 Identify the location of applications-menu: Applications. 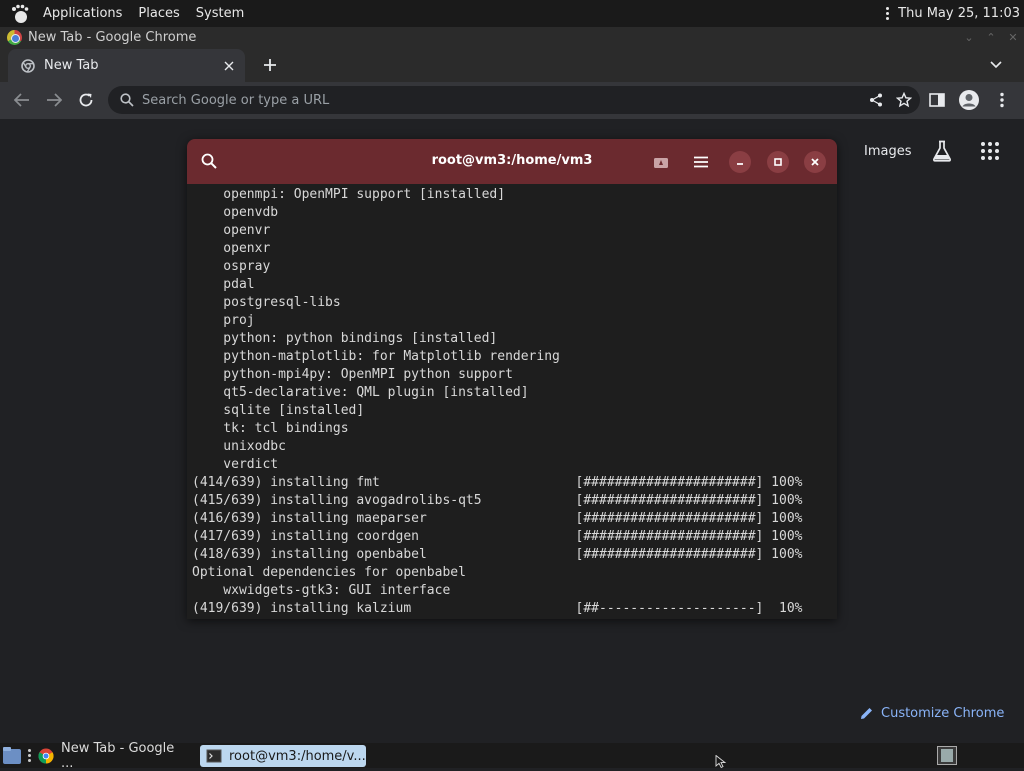
(82, 13).